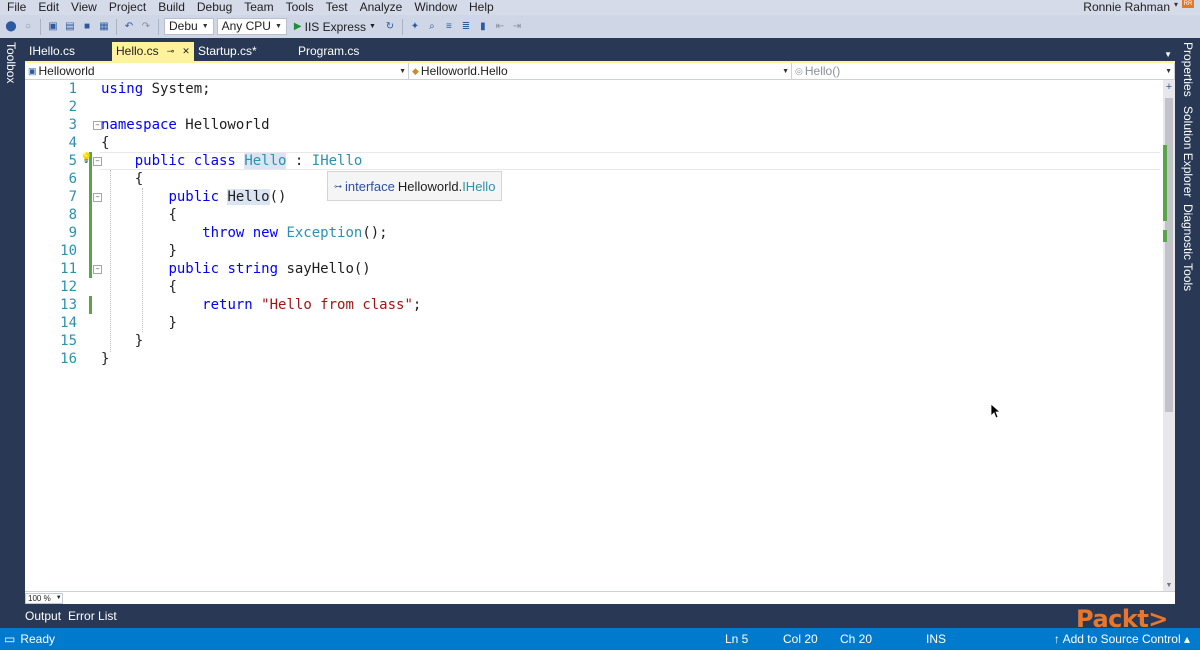  I want to click on save-all-icon: ▦, so click(104, 27).